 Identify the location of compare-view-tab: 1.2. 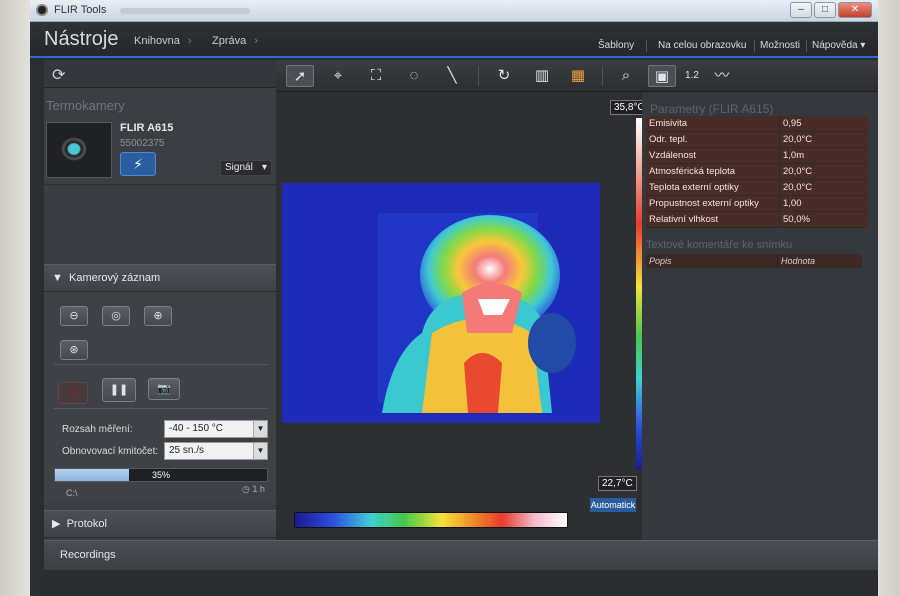
(692, 76).